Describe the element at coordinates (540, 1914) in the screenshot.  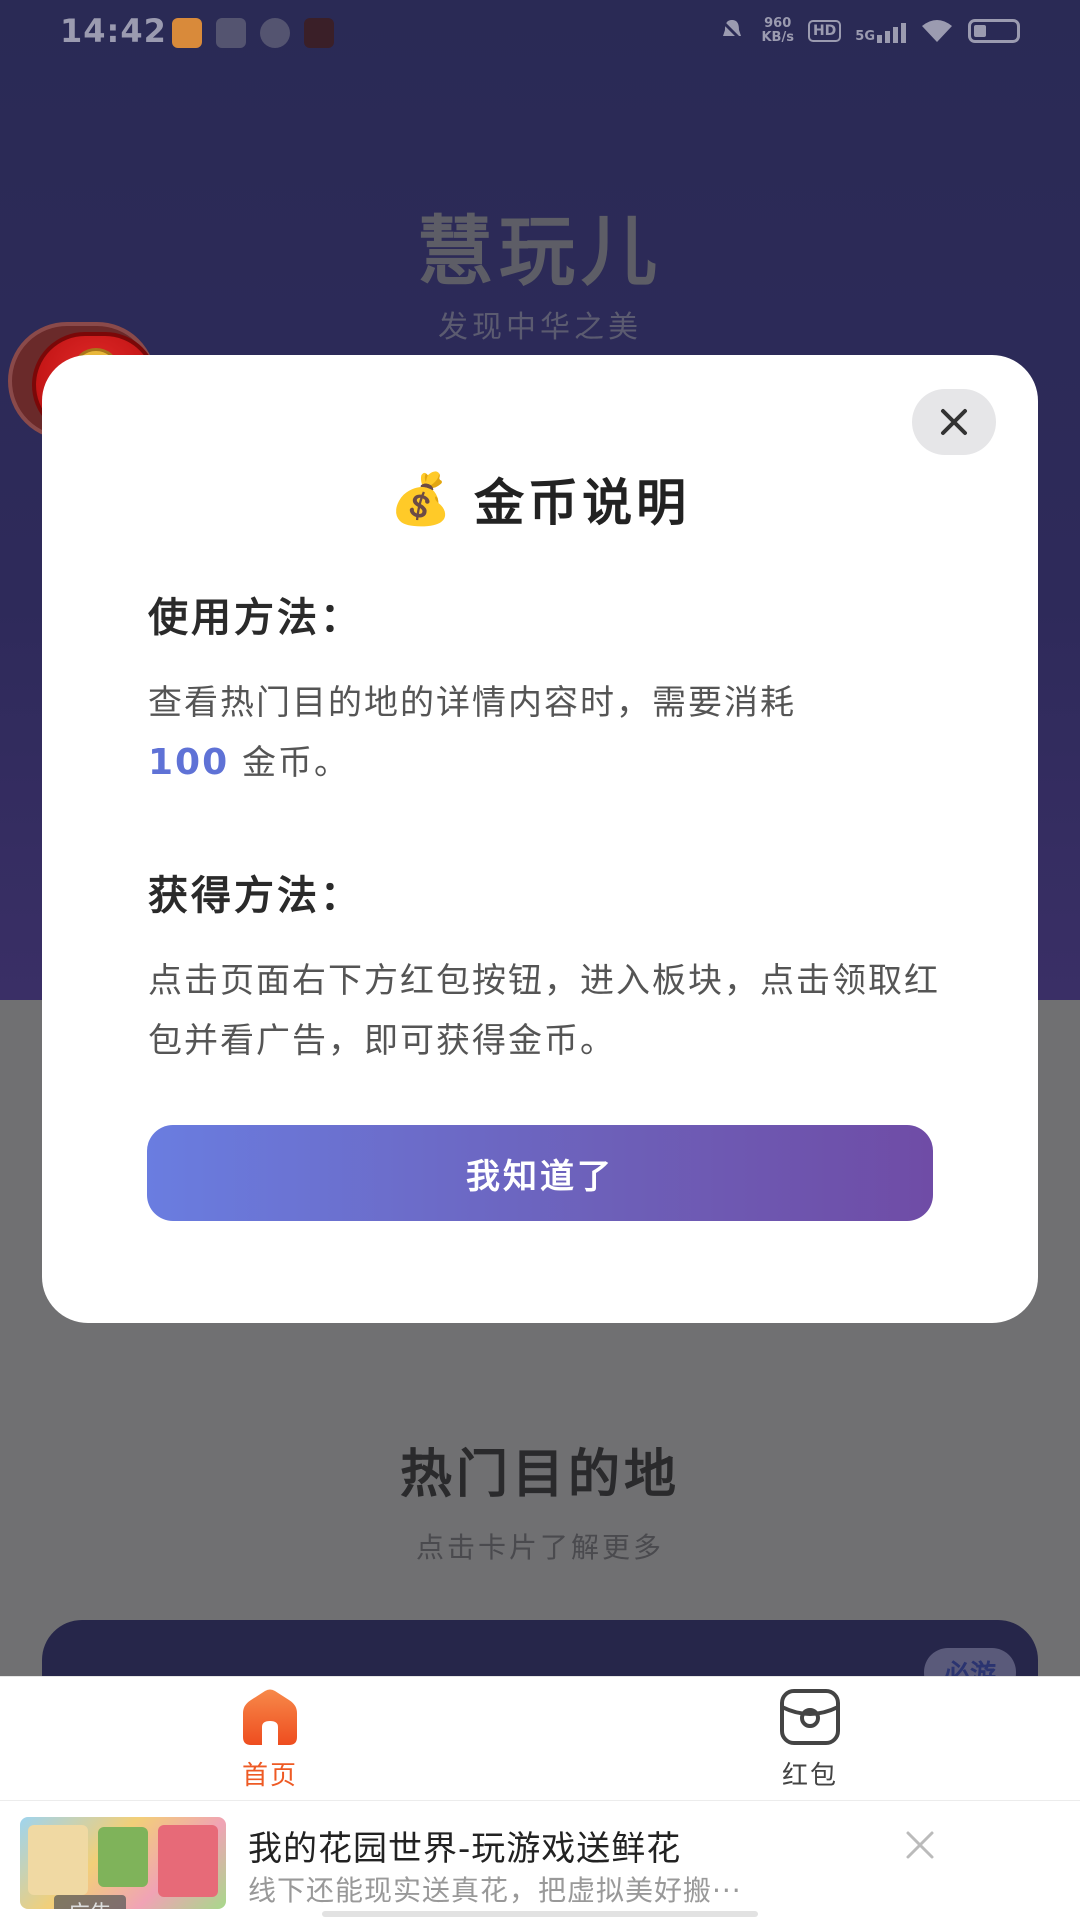
I see `home-indicator` at that location.